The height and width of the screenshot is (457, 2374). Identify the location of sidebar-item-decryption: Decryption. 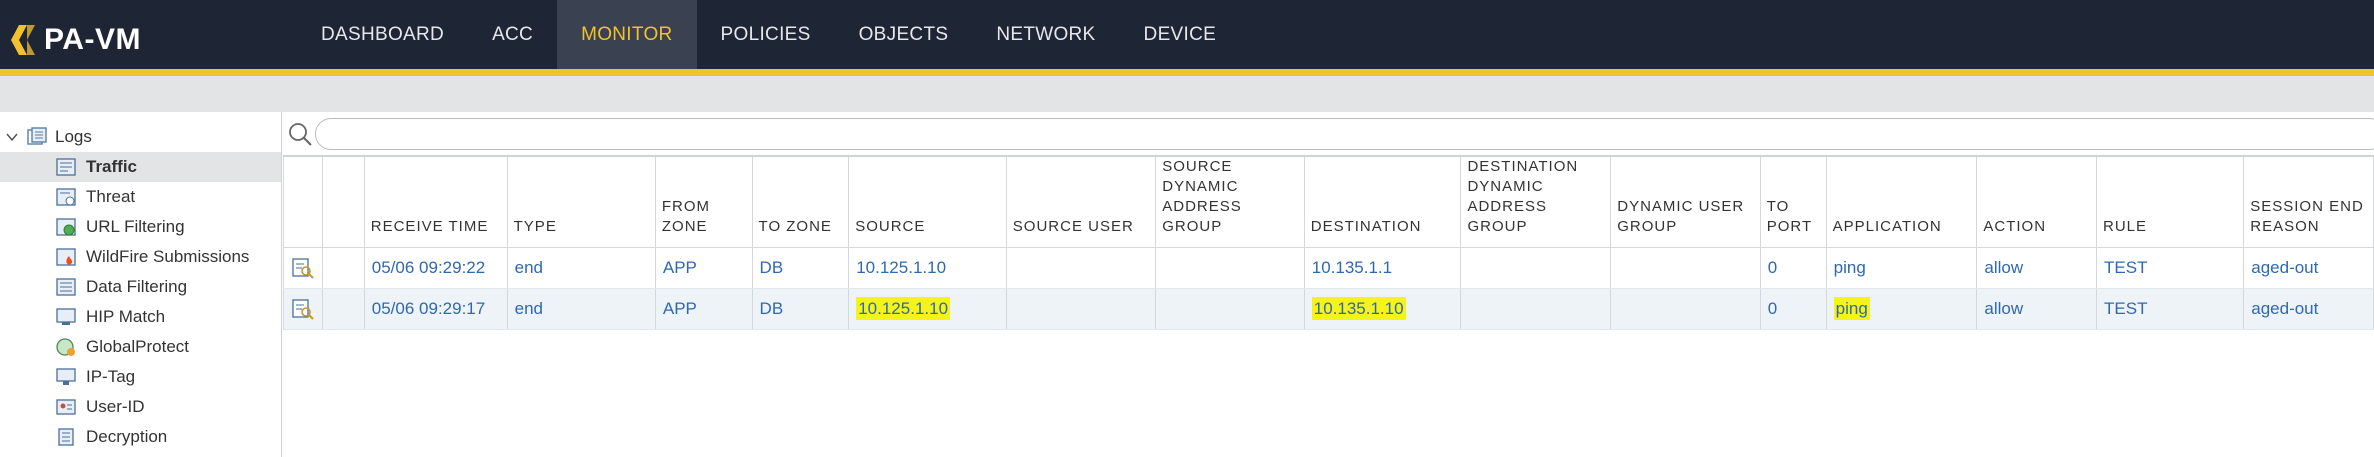
(140, 437).